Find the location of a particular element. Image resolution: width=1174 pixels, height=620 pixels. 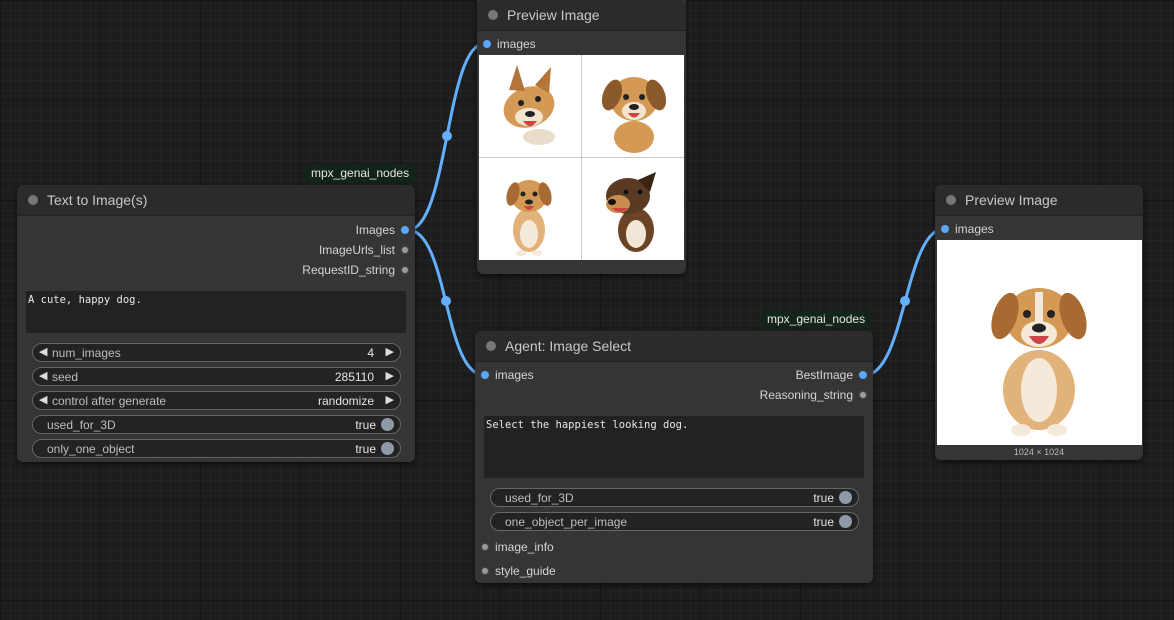

slot-label: ImageUrls_list is located at coordinates (356, 250).